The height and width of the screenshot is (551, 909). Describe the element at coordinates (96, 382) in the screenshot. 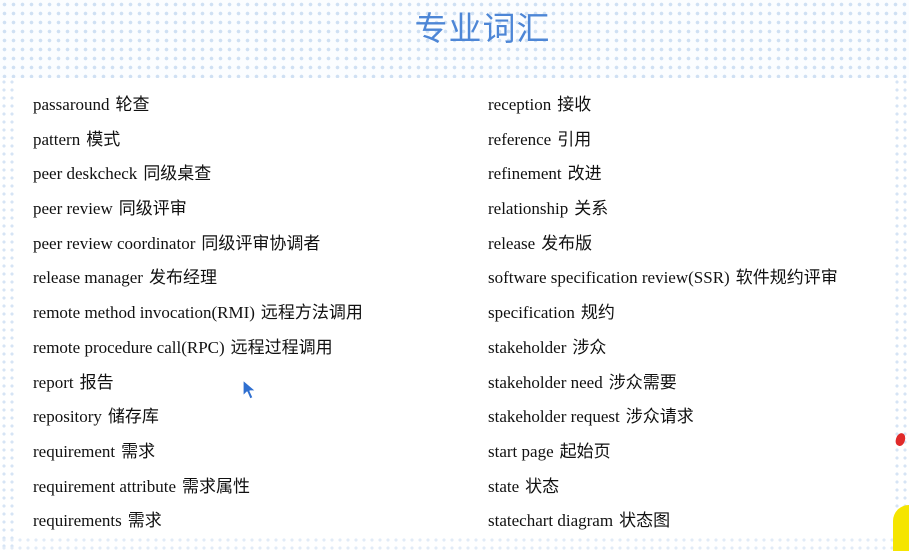

I see `term-chinese: 报告` at that location.